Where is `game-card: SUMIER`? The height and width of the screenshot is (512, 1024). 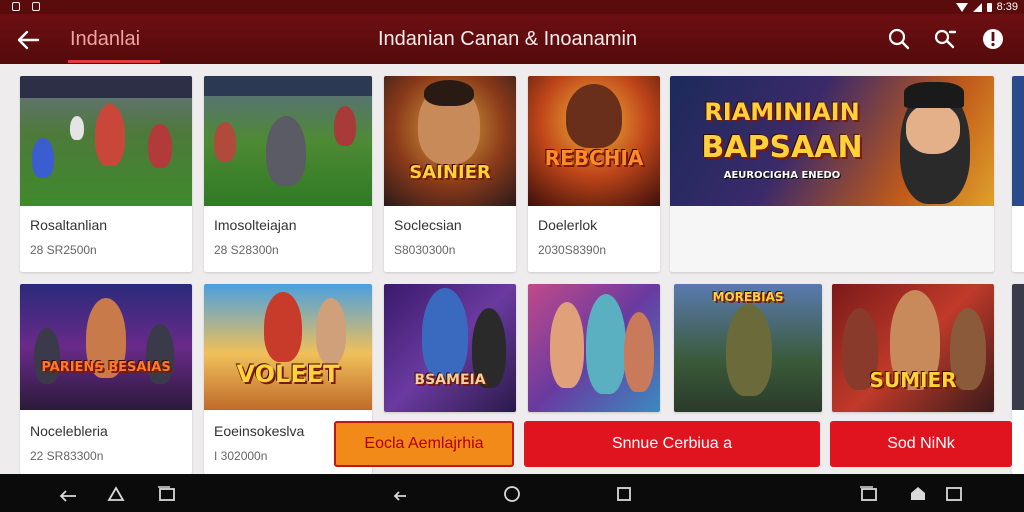 game-card: SUMIER is located at coordinates (913, 348).